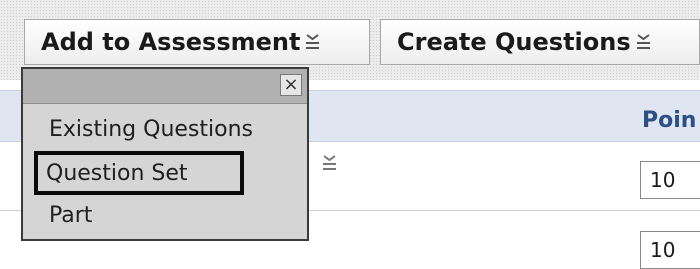 This screenshot has height=269, width=700. What do you see at coordinates (166, 129) in the screenshot?
I see `menu-item-existing-questions: Existing Questions` at bounding box center [166, 129].